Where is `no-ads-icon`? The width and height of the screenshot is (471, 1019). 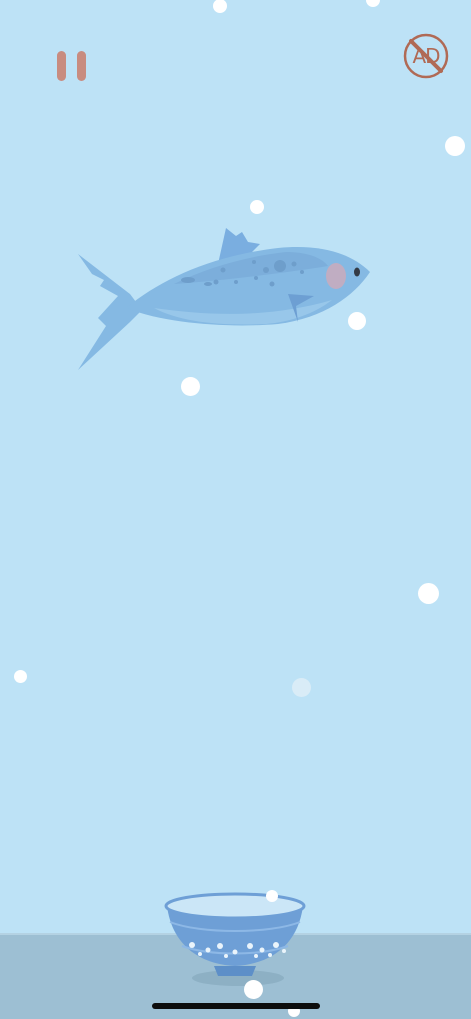
no-ads-icon is located at coordinates (426, 56).